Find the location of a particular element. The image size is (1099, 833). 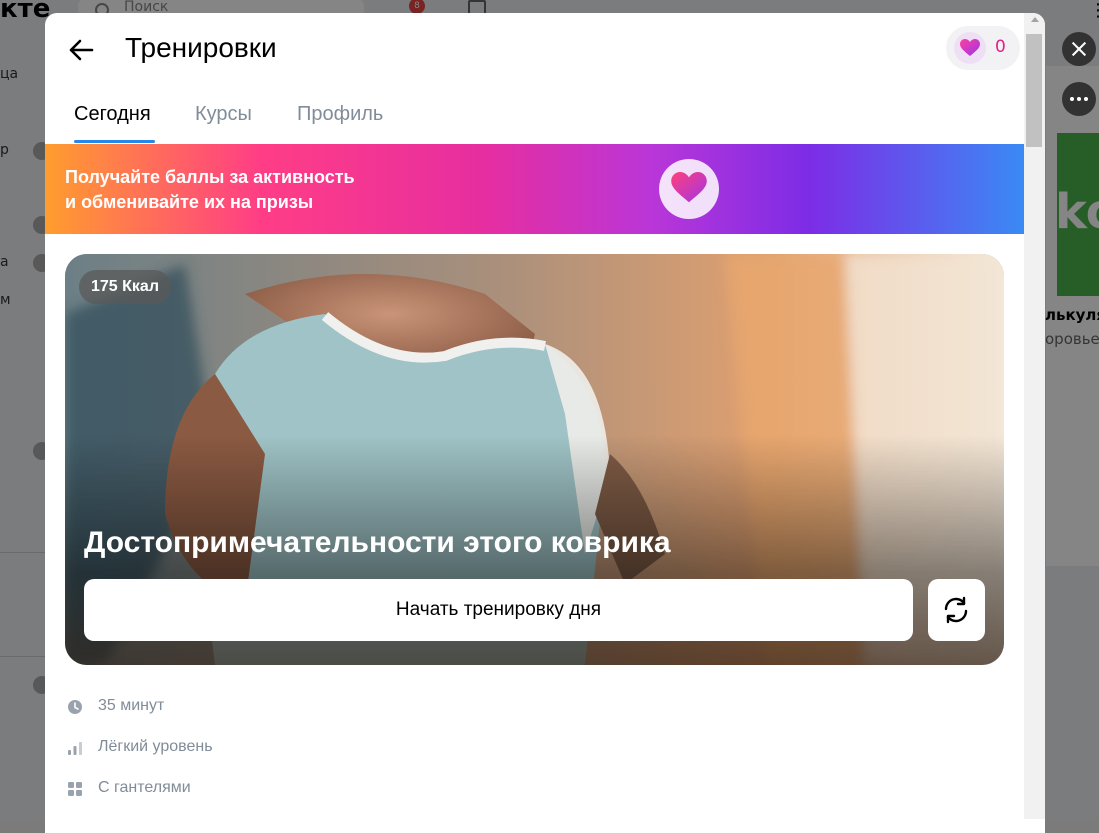

equipment-grid-icon is located at coordinates (75, 789).